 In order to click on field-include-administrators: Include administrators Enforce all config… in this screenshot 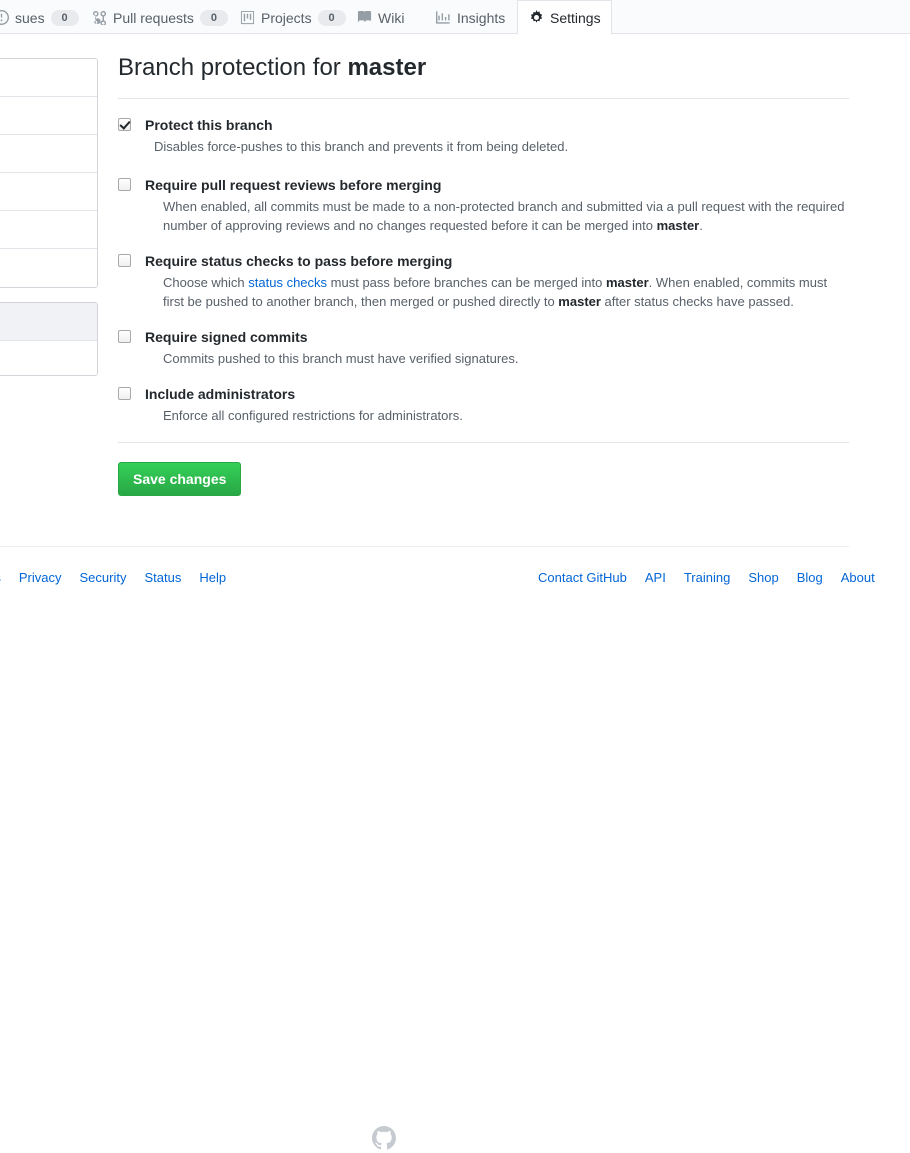, I will do `click(483, 405)`.